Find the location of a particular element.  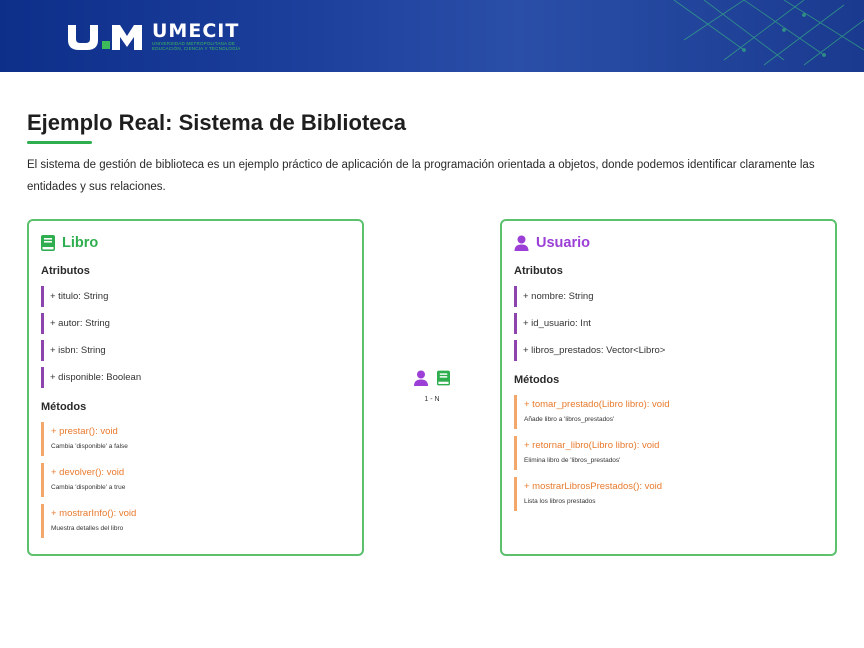

relation-indicator: 1 - N is located at coordinates (432, 386).